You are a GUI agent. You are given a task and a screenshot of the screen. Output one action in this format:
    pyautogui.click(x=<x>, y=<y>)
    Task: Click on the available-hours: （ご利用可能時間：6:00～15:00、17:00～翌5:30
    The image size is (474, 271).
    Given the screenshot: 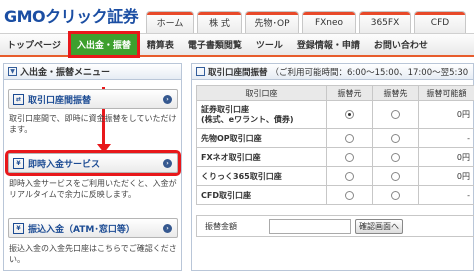 What is the action you would take?
    pyautogui.click(x=369, y=72)
    